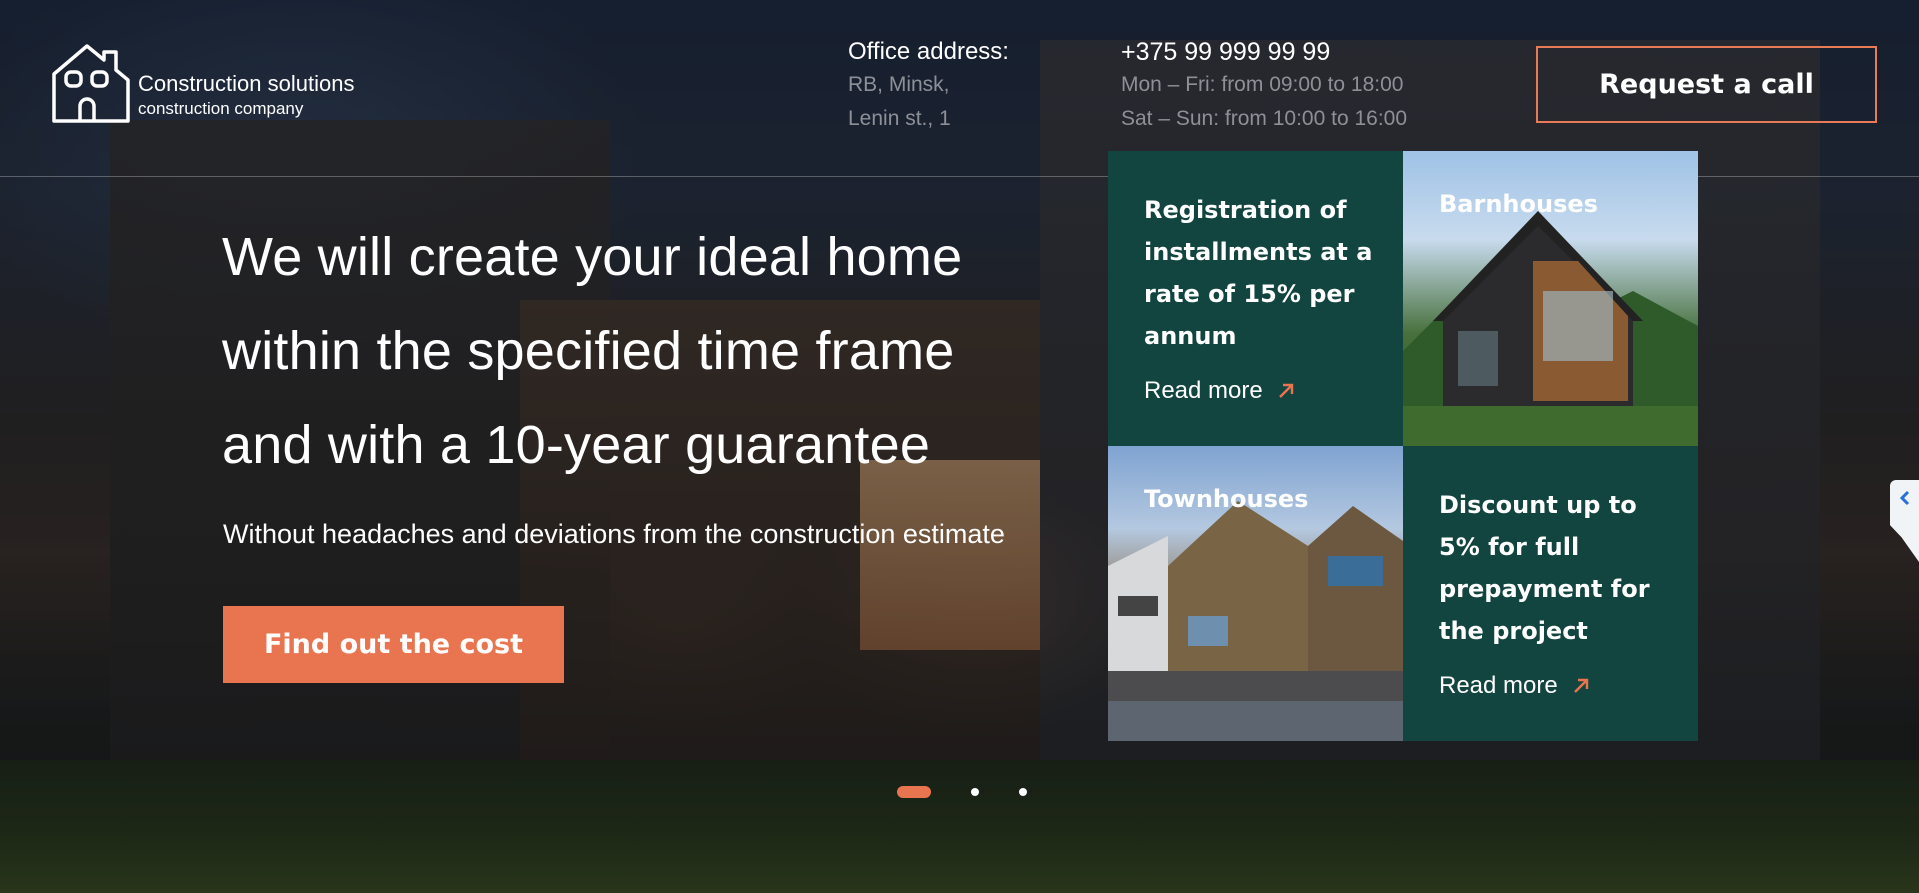 This screenshot has width=1919, height=893. I want to click on office-address-label: Office address:, so click(928, 51).